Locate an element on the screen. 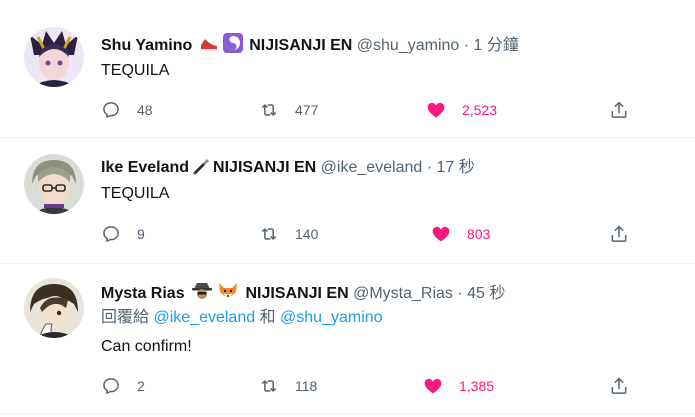  reply-button: 9 is located at coordinates (123, 234).